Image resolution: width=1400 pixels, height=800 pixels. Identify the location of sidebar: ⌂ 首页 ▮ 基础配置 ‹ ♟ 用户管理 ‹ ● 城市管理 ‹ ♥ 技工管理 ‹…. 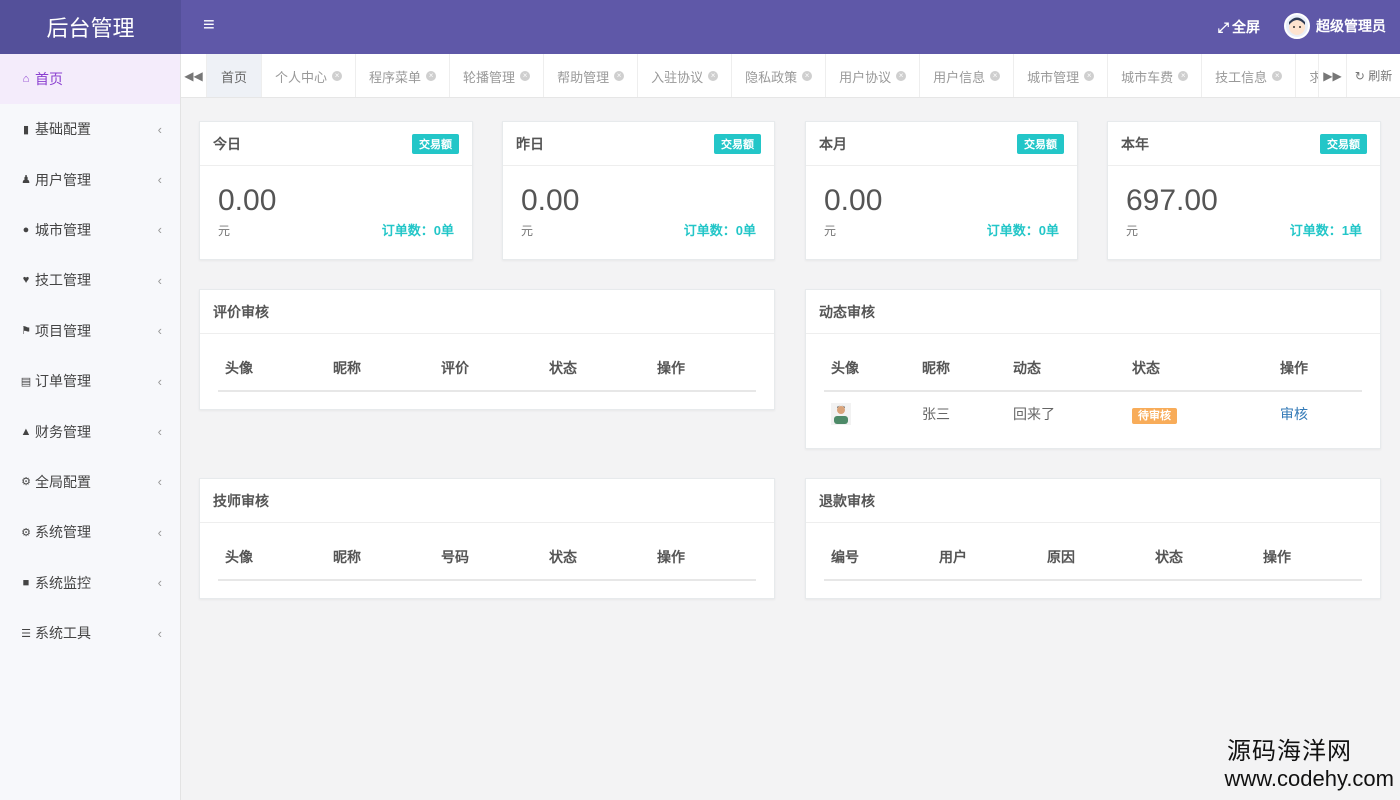
(90, 427).